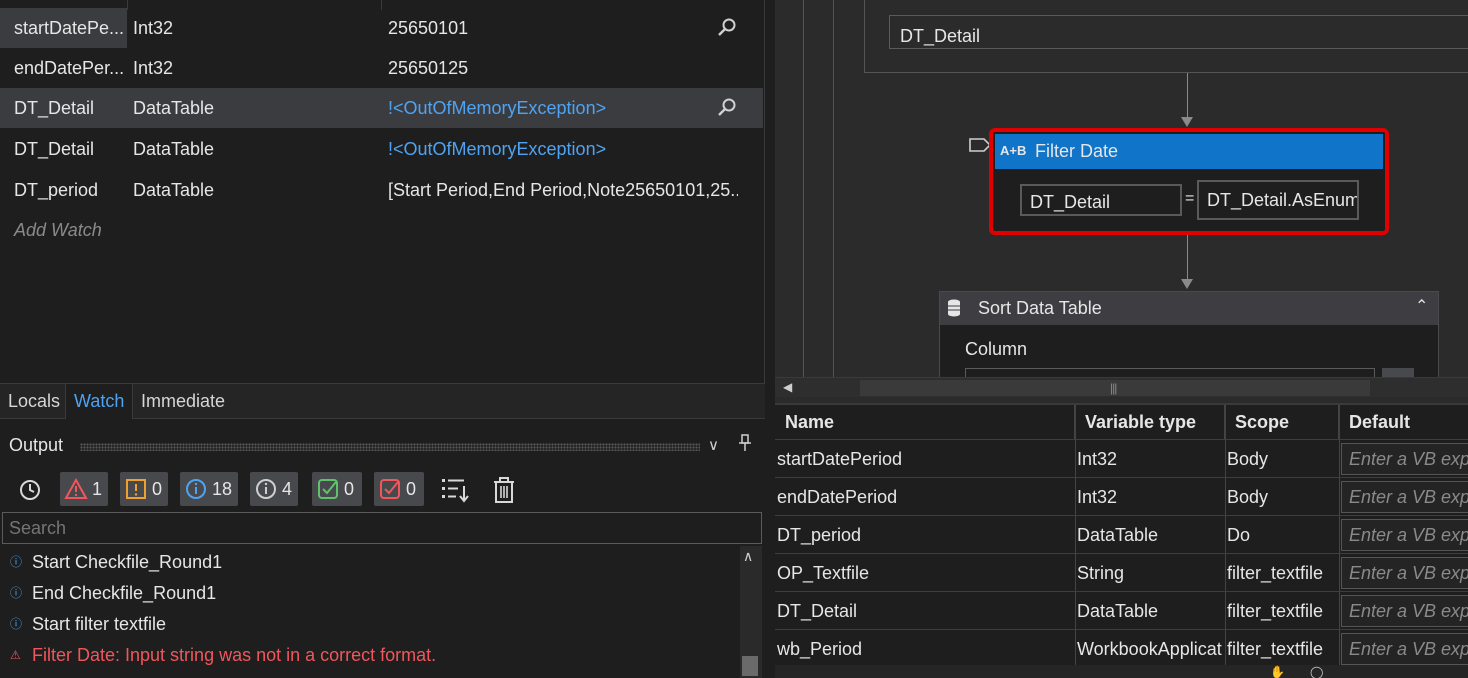  I want to click on column-input, so click(1170, 372).